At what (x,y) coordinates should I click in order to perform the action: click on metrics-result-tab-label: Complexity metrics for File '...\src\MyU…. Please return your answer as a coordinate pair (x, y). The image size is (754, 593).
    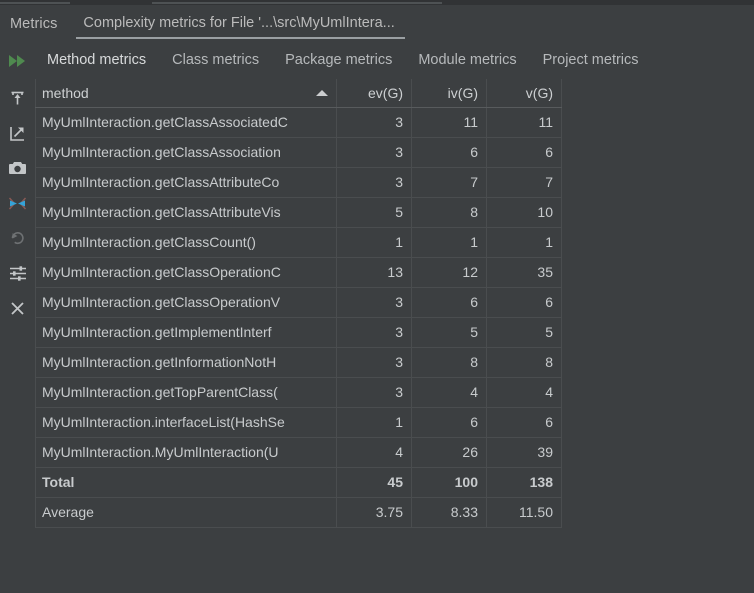
    Looking at the image, I should click on (239, 22).